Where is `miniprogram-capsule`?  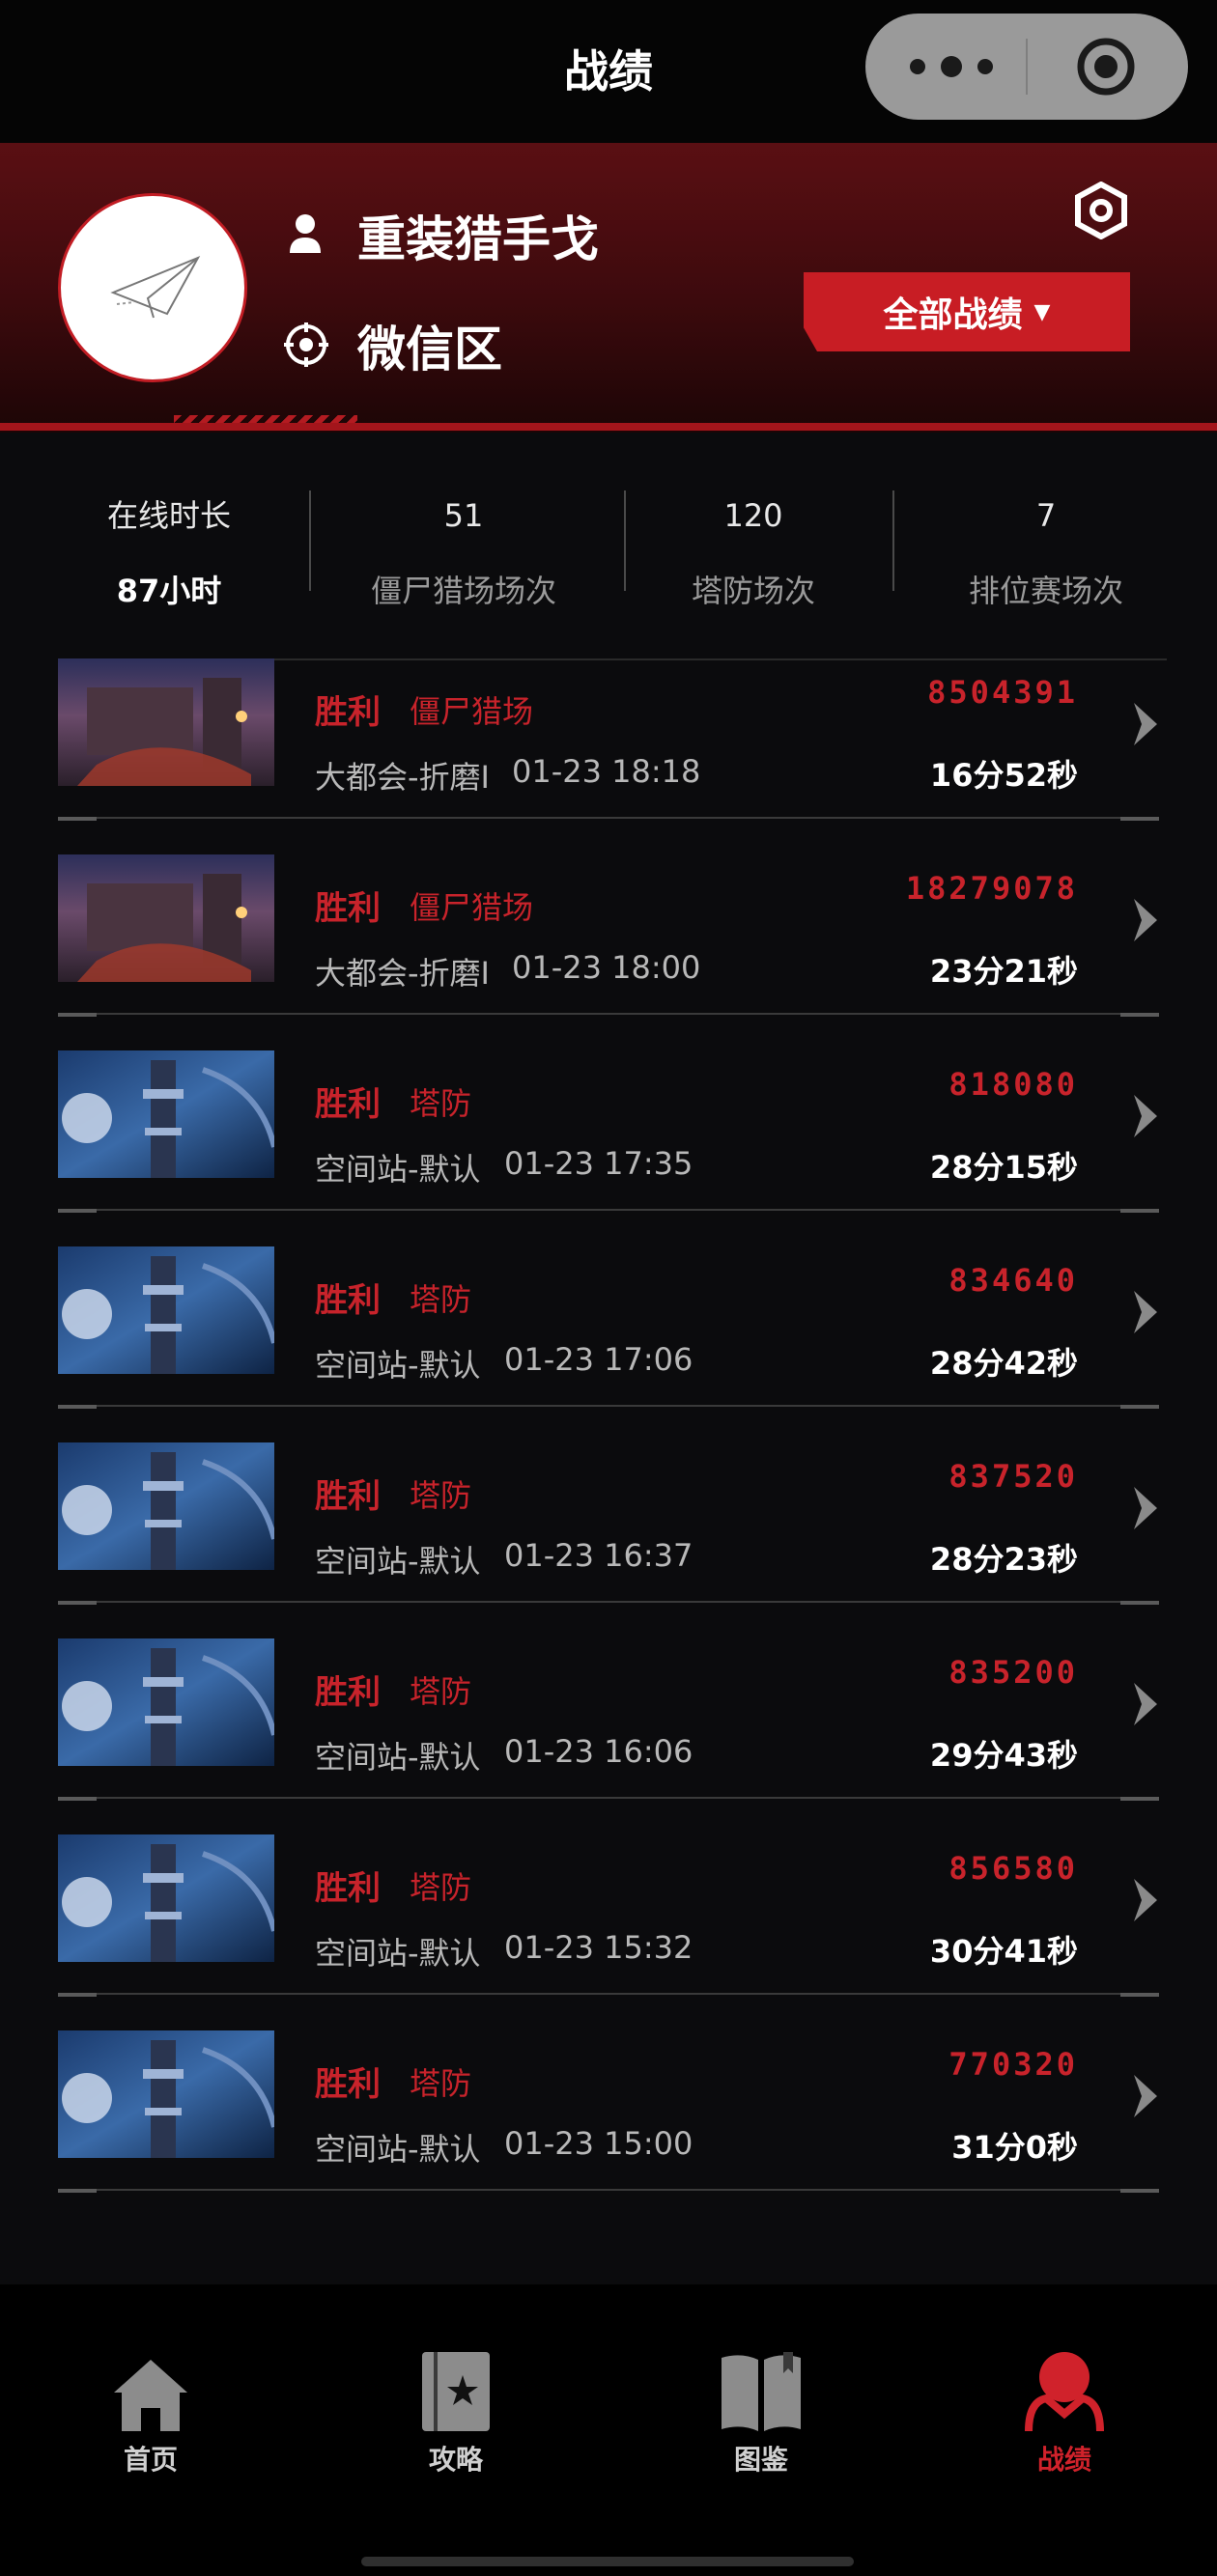 miniprogram-capsule is located at coordinates (1026, 67).